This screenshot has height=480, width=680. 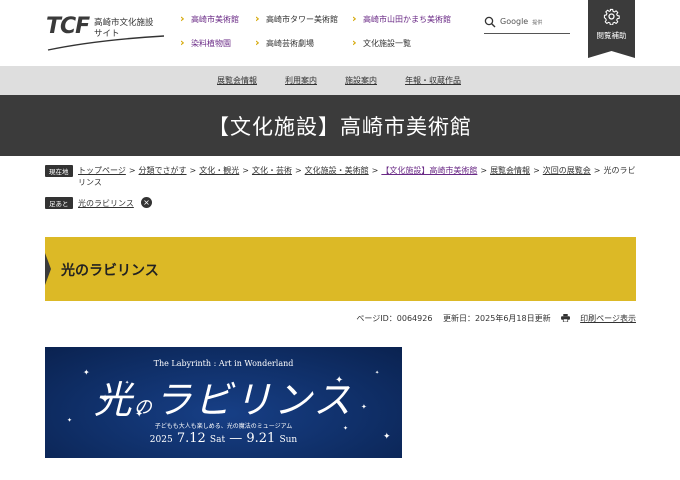 What do you see at coordinates (223, 426) in the screenshot?
I see `banner-tagline: 子どもも大人も楽しめる、光の魔法のミュージアム` at bounding box center [223, 426].